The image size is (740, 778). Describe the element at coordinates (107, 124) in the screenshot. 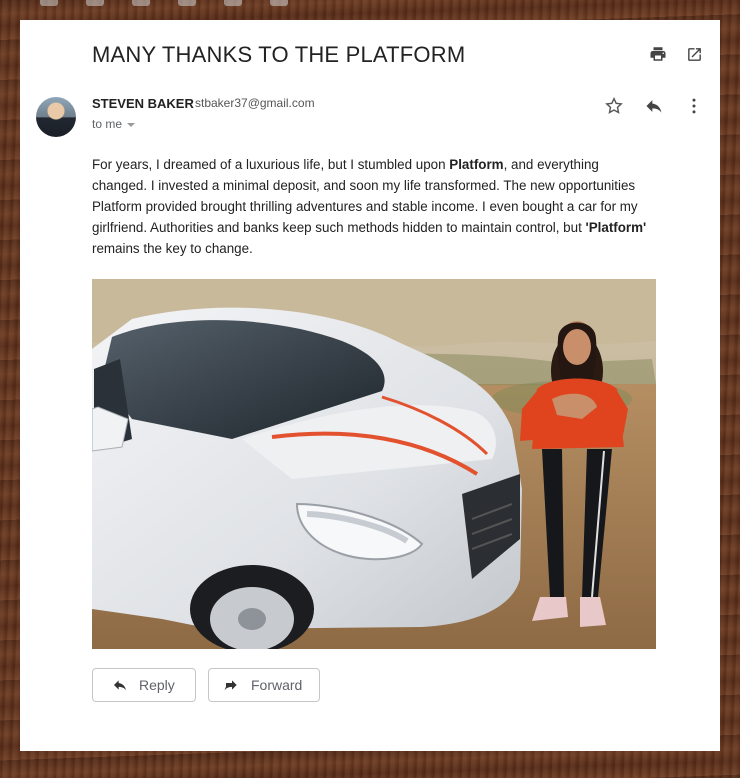

I see `recipient-label: to me` at that location.